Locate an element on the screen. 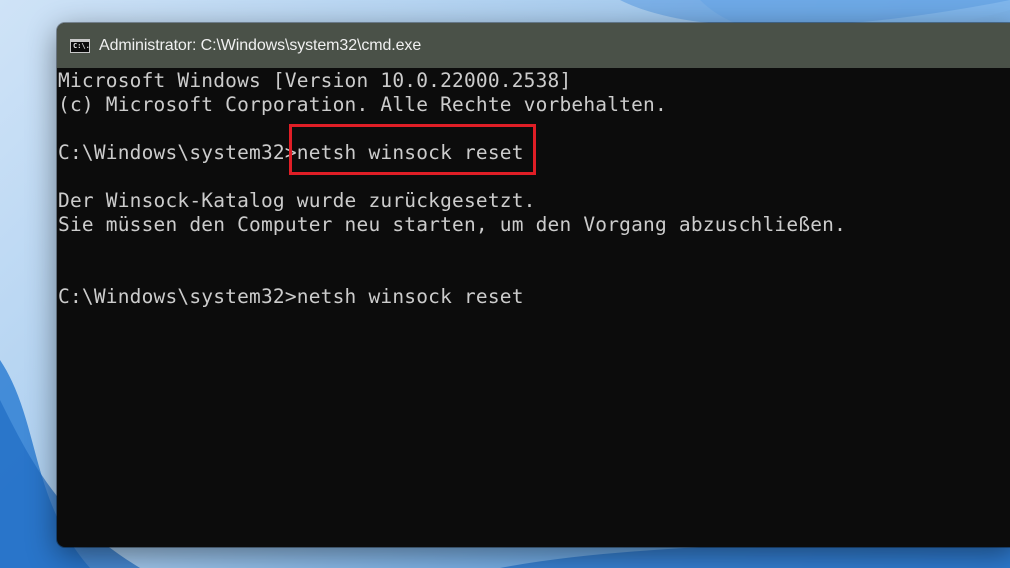 This screenshot has width=1010, height=568. cmd-icon: C:\. is located at coordinates (80, 45).